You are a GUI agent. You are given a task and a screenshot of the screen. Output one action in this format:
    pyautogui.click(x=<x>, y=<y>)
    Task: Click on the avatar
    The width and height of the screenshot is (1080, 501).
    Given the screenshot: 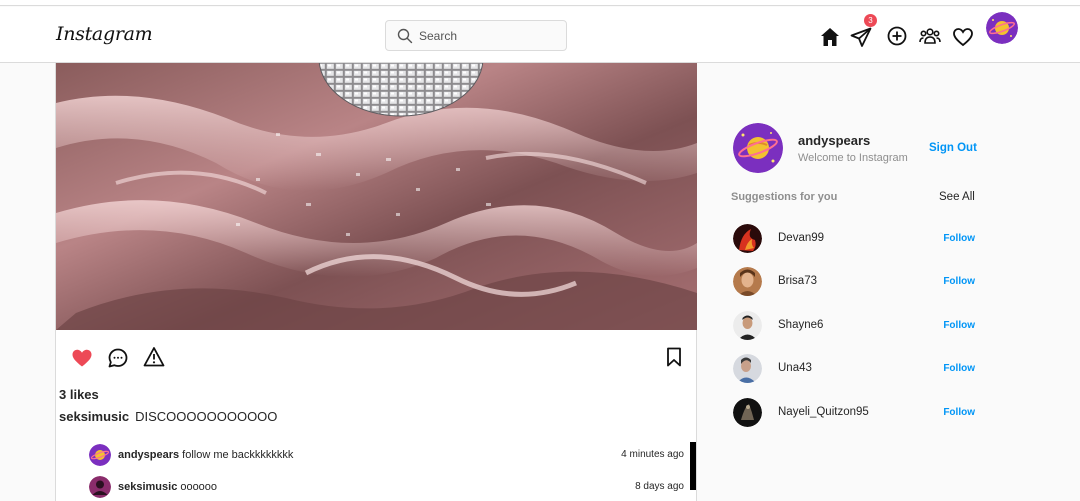 What is the action you would take?
    pyautogui.click(x=1002, y=28)
    